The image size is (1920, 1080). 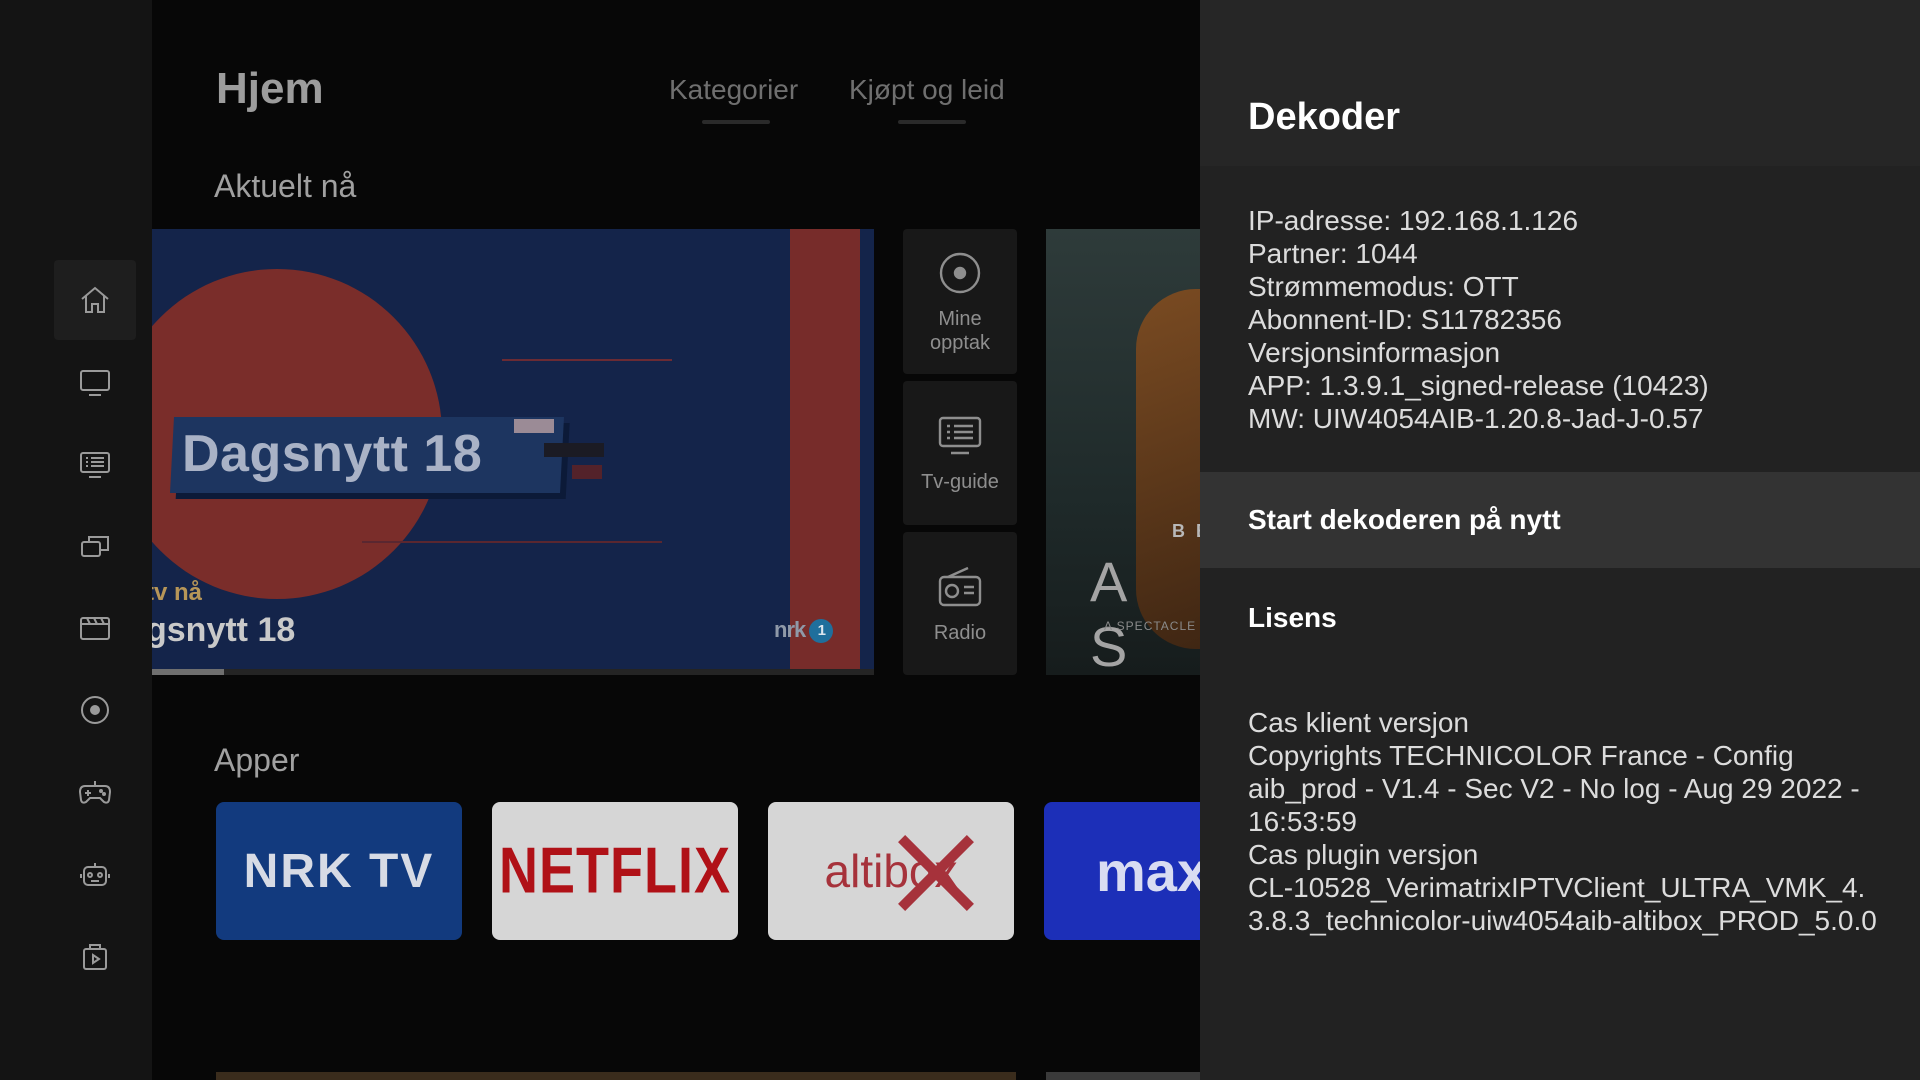 I want to click on sidebar-item-tv-guide, so click(x=95, y=464).